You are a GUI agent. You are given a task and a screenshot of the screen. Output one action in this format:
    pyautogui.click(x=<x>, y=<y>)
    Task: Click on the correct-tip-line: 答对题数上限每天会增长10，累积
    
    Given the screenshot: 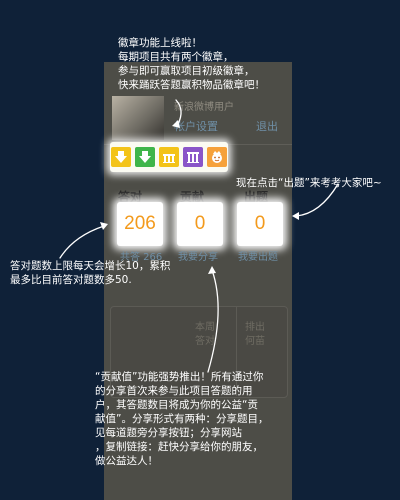 What is the action you would take?
    pyautogui.click(x=90, y=266)
    